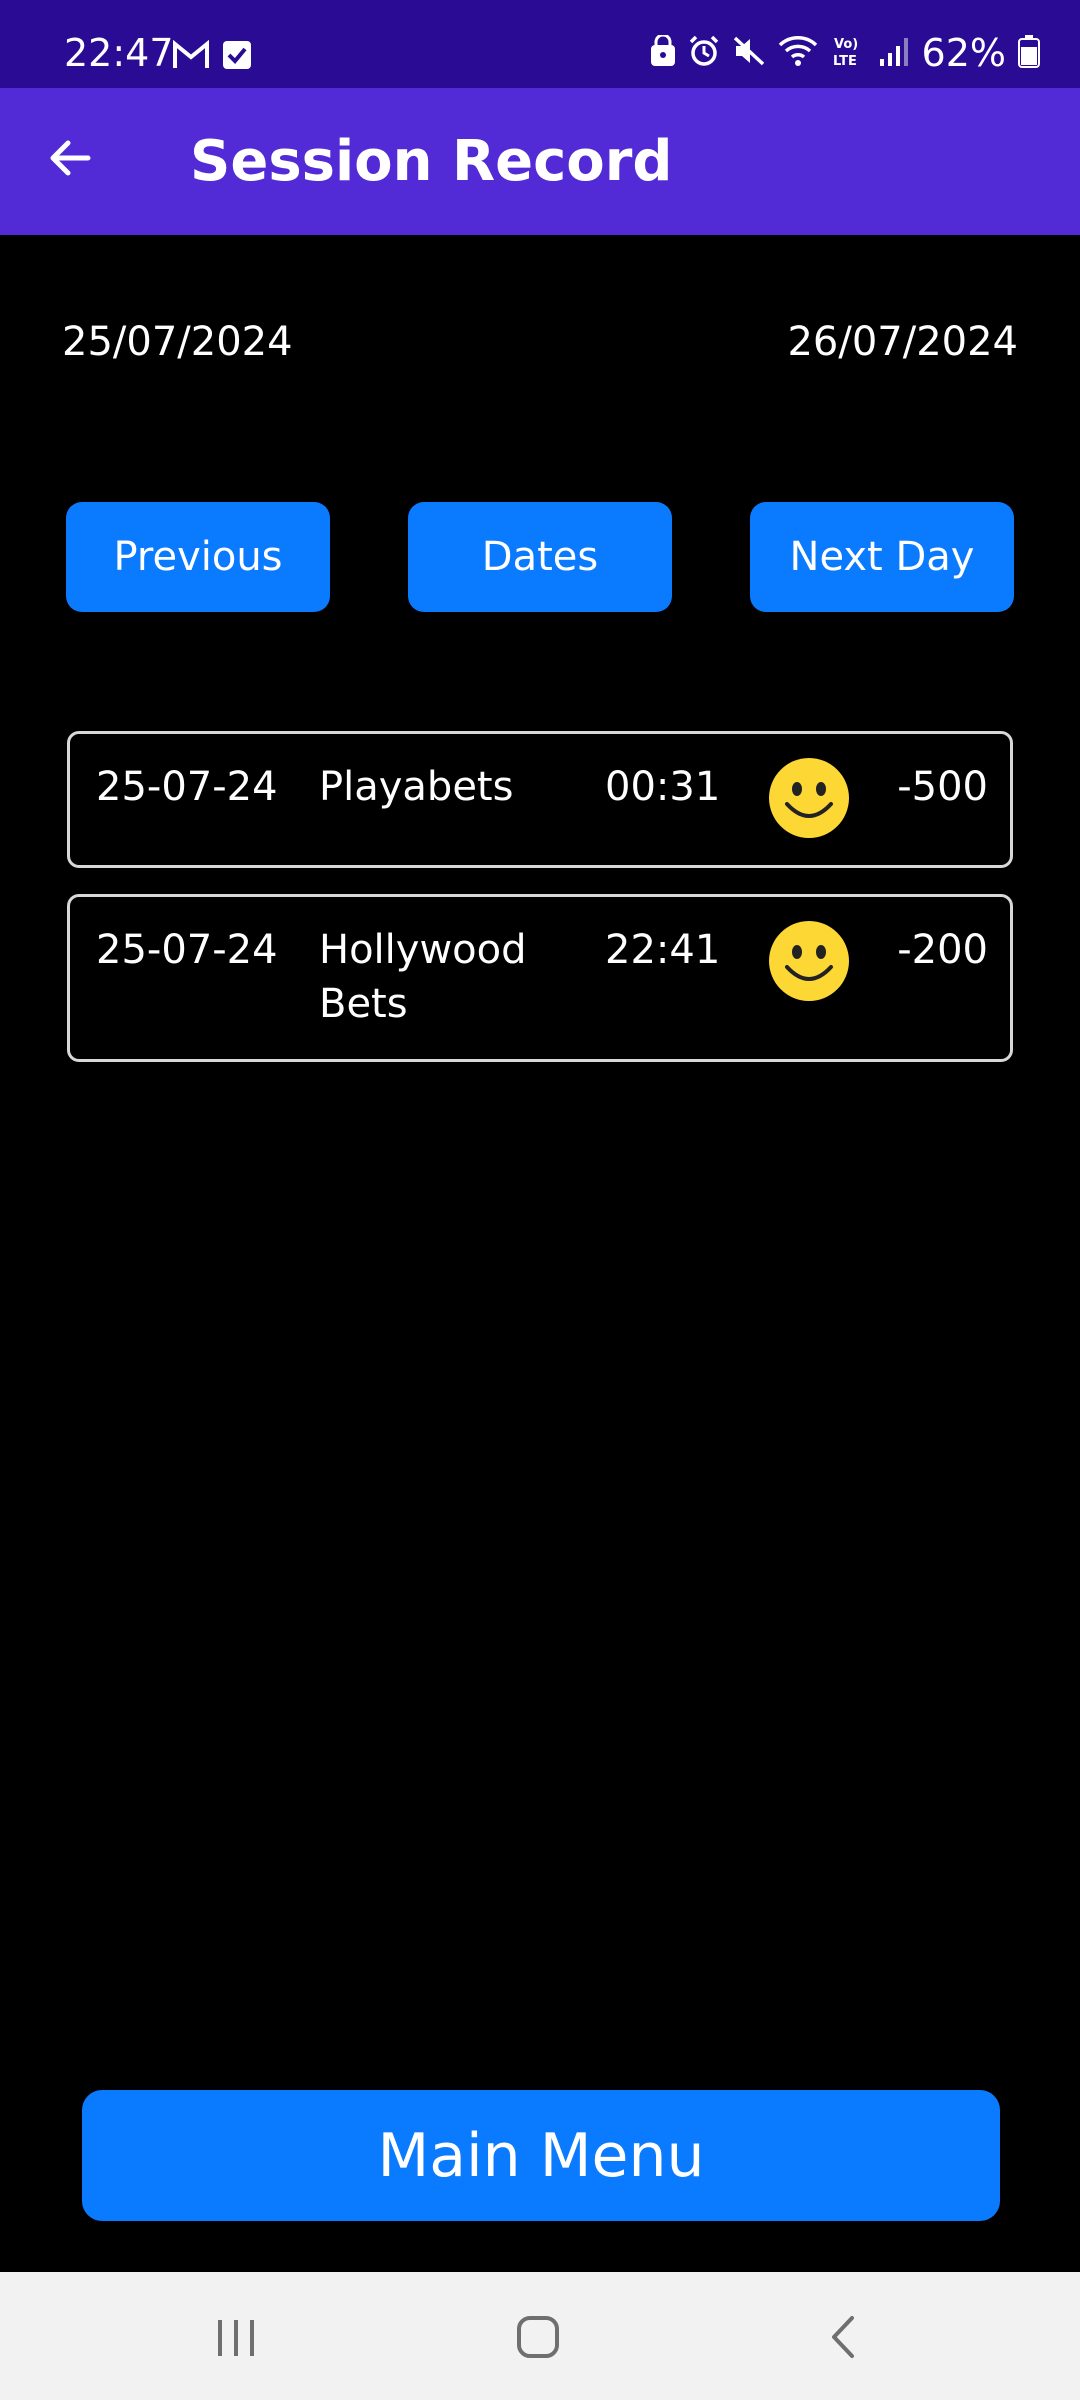  What do you see at coordinates (540, 44) in the screenshot?
I see `status-bar: 22:47 Vo) LTE 62%` at bounding box center [540, 44].